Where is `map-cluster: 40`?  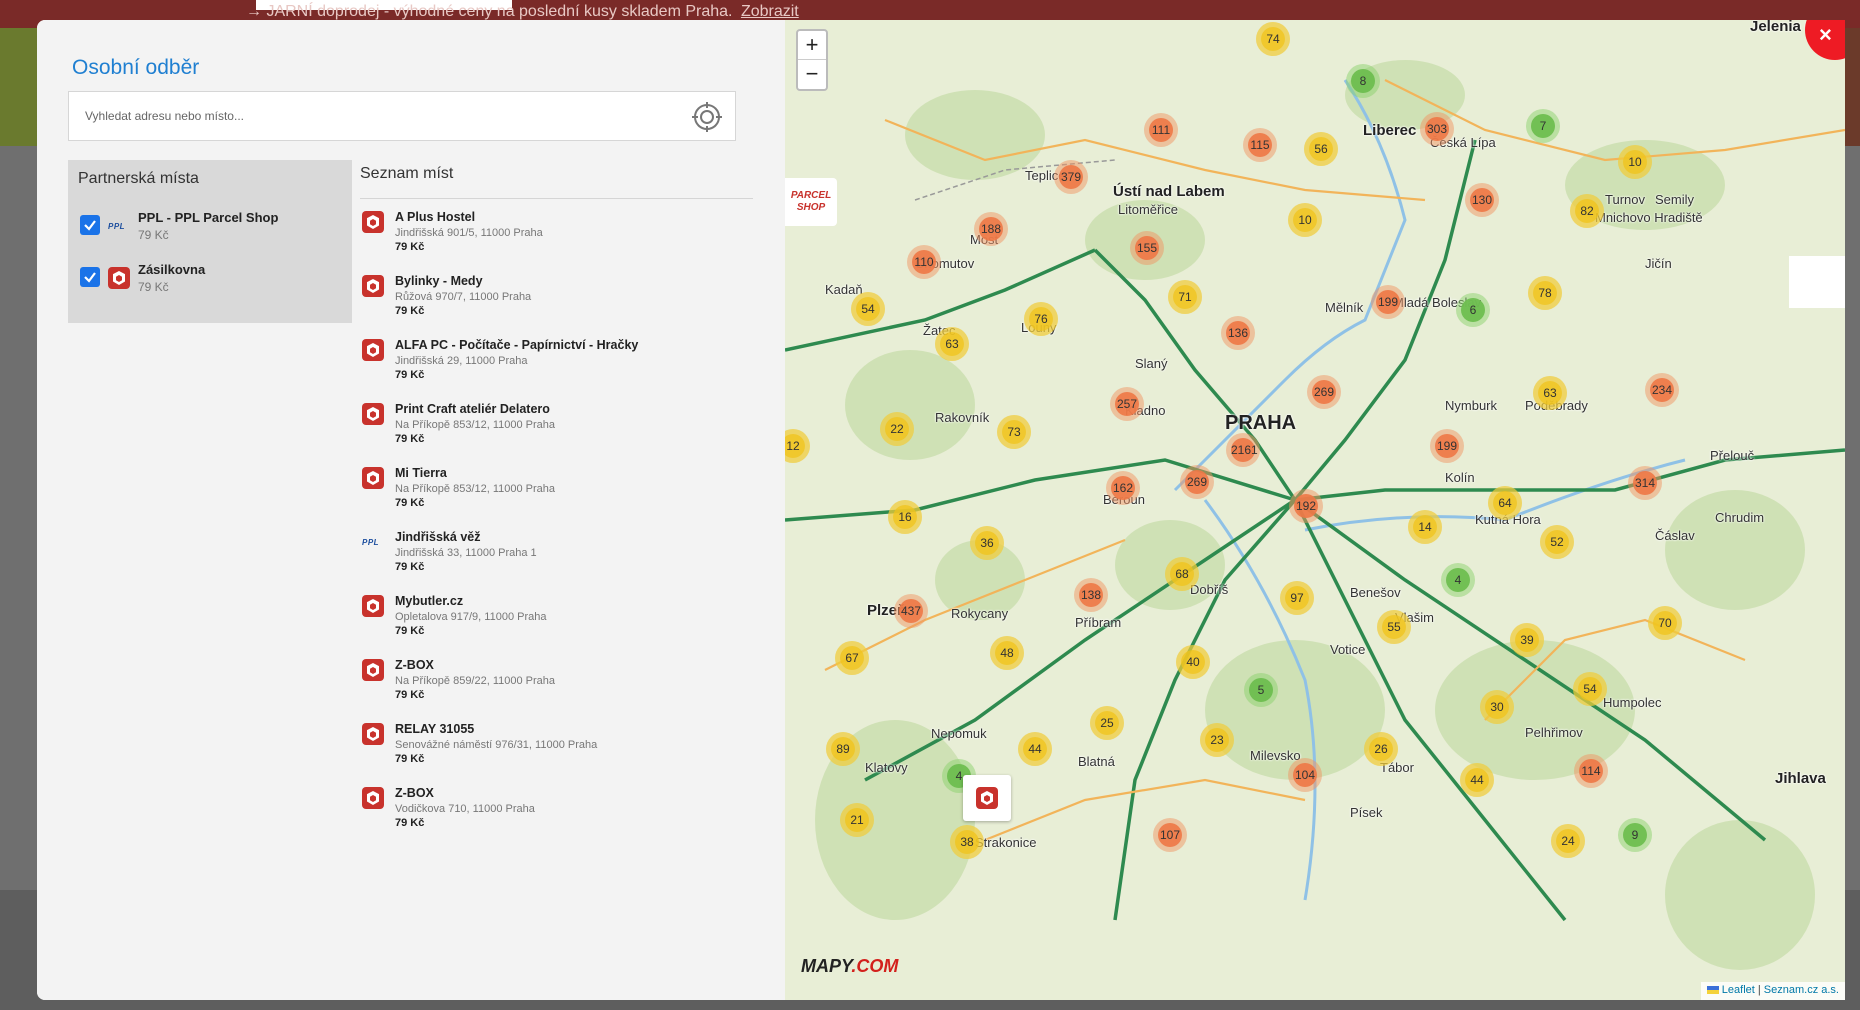 map-cluster: 40 is located at coordinates (1193, 662).